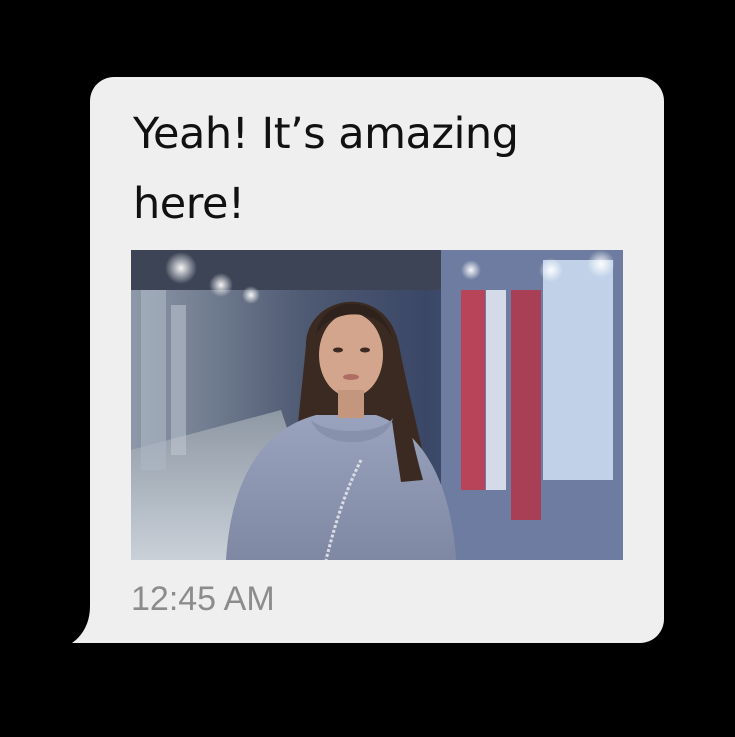 This screenshot has width=735, height=737. Describe the element at coordinates (326, 169) in the screenshot. I see `message-text: Yeah! It’s amazing here!` at that location.